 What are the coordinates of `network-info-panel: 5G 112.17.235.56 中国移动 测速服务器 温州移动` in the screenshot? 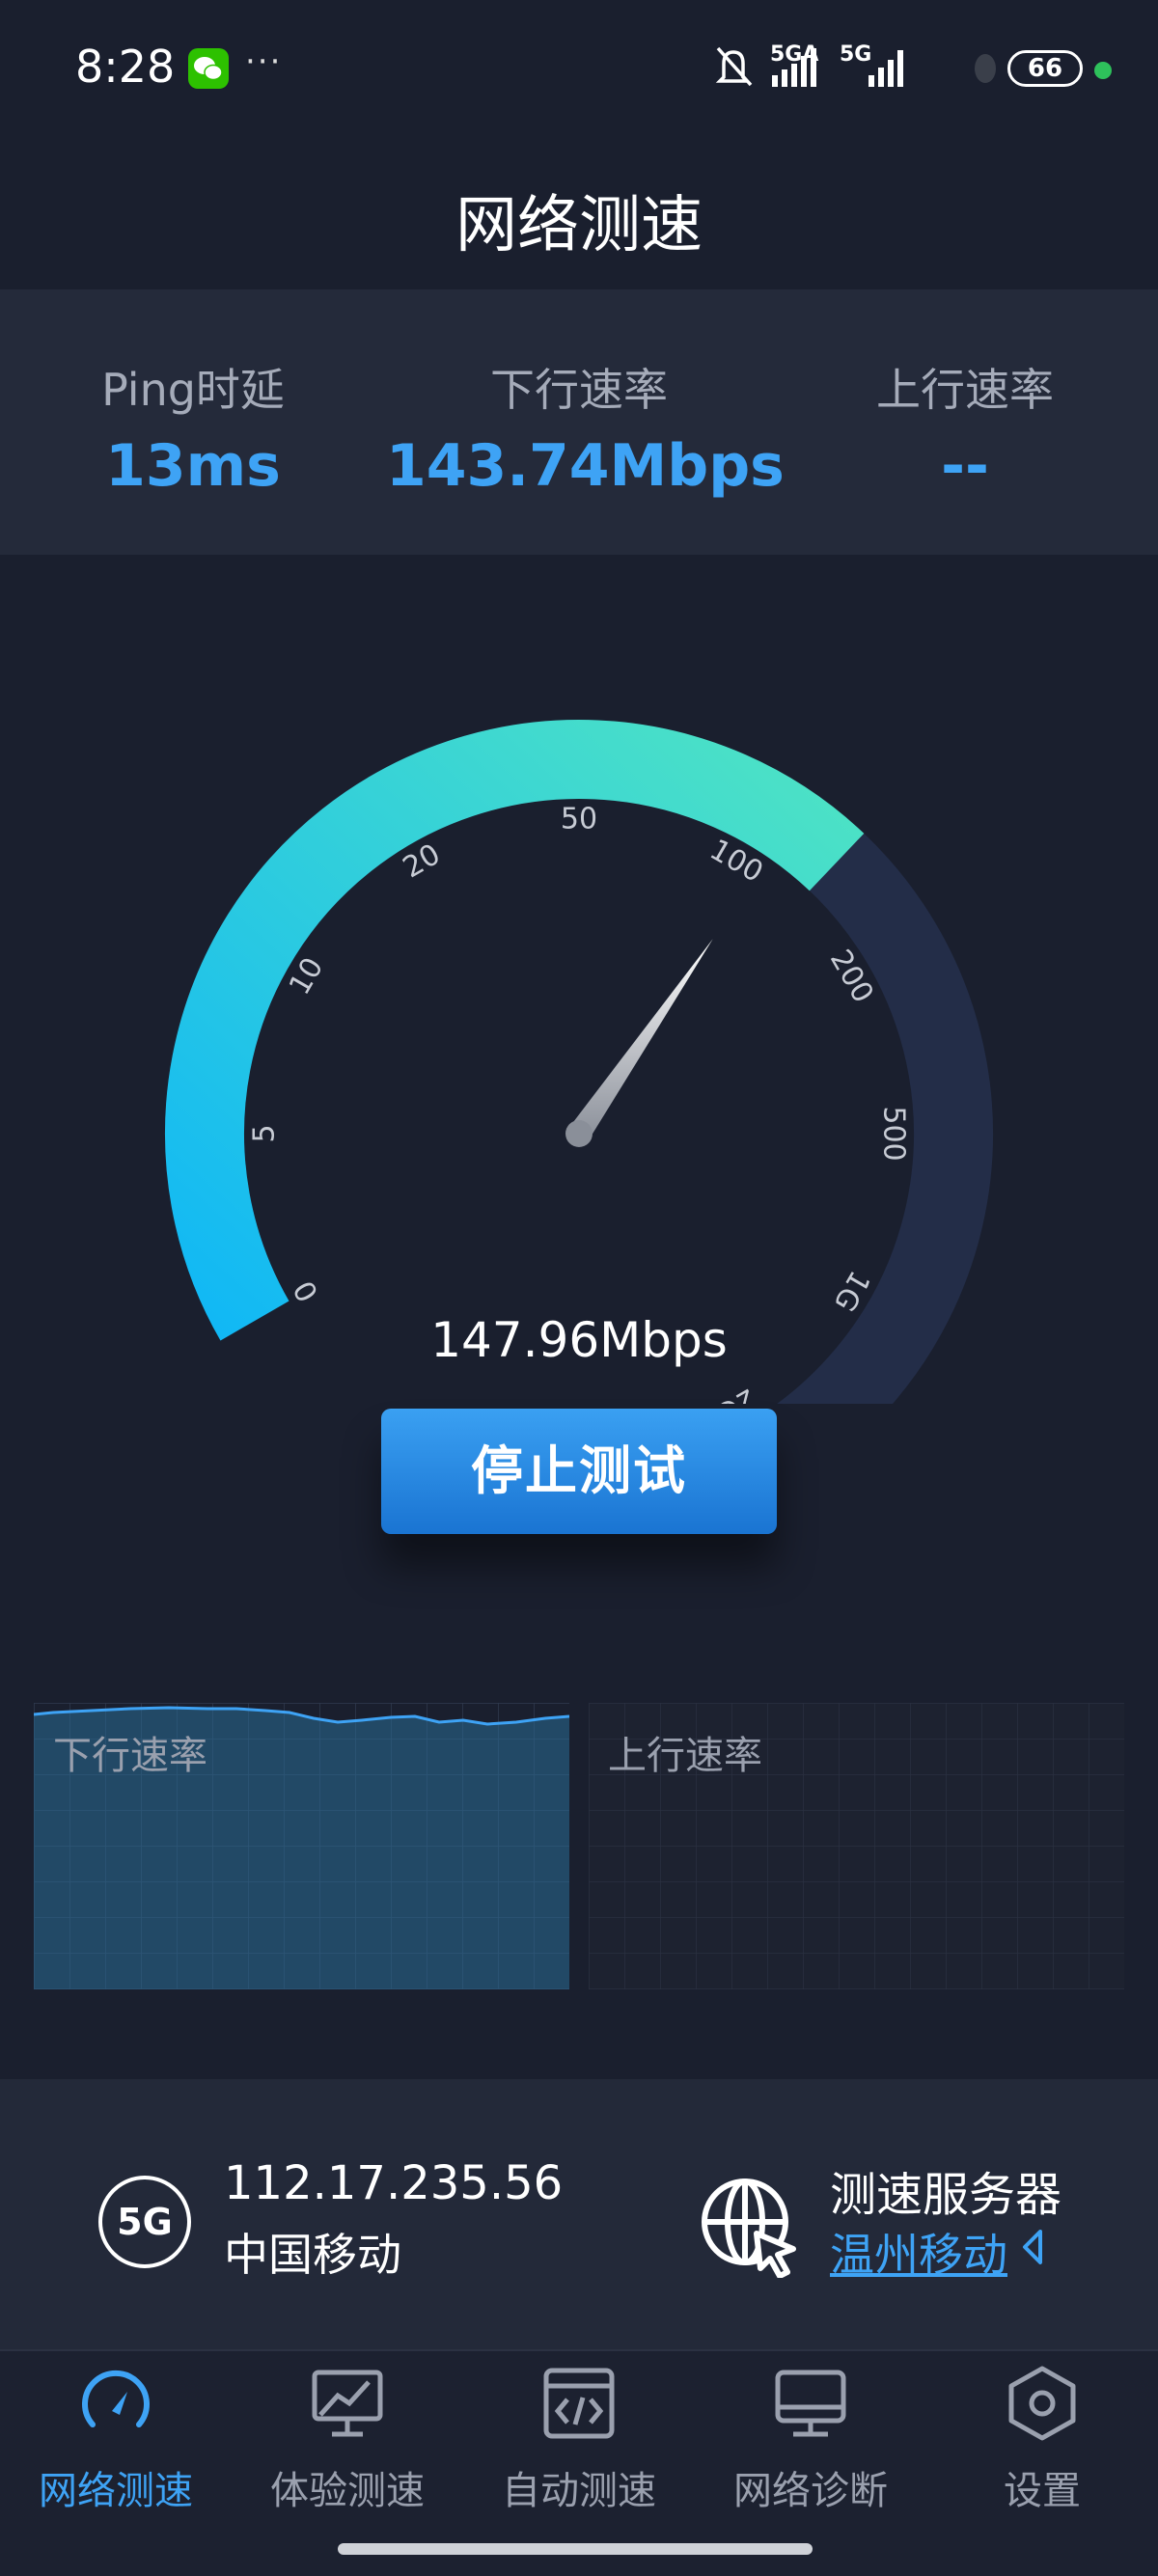 It's located at (579, 2214).